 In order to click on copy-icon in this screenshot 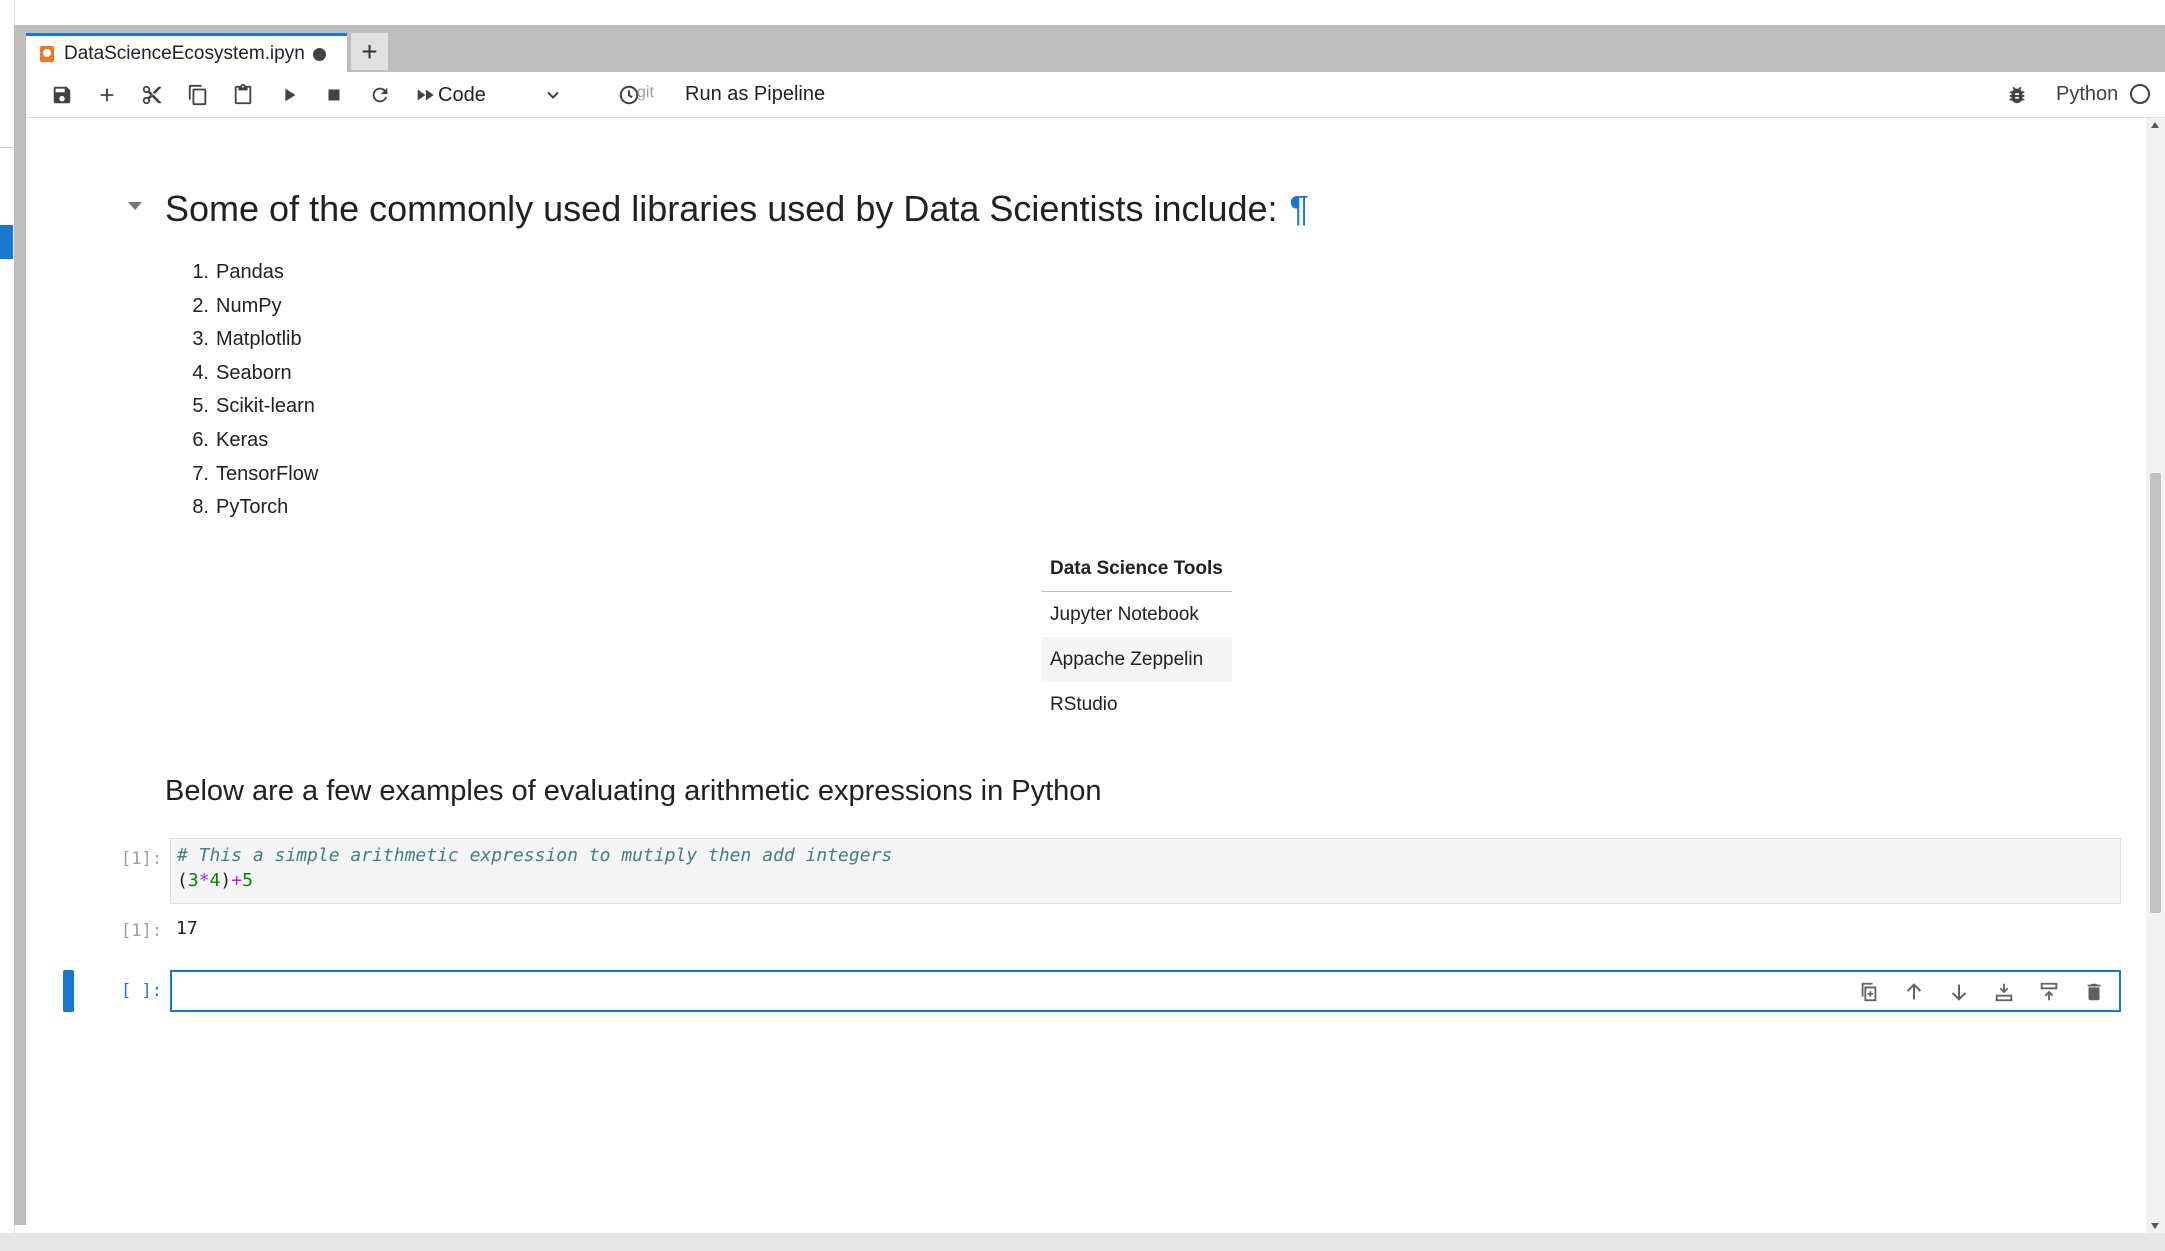, I will do `click(198, 95)`.